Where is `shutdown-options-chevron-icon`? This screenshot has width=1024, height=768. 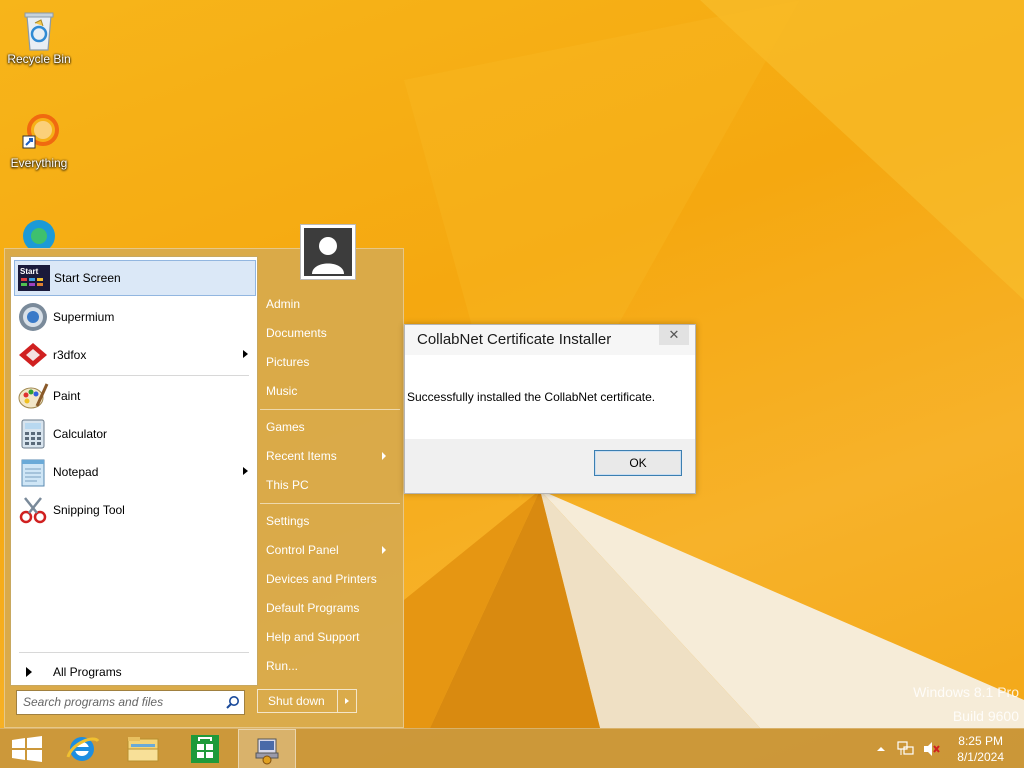
shutdown-options-chevron-icon is located at coordinates (347, 701).